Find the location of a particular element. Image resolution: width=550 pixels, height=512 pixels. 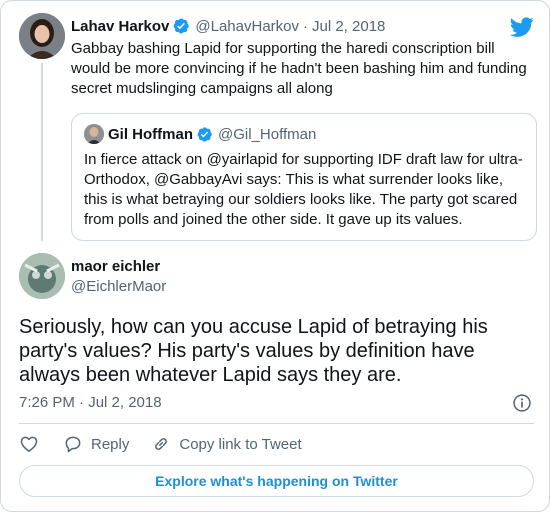

reply-button: Reply is located at coordinates (96, 444).